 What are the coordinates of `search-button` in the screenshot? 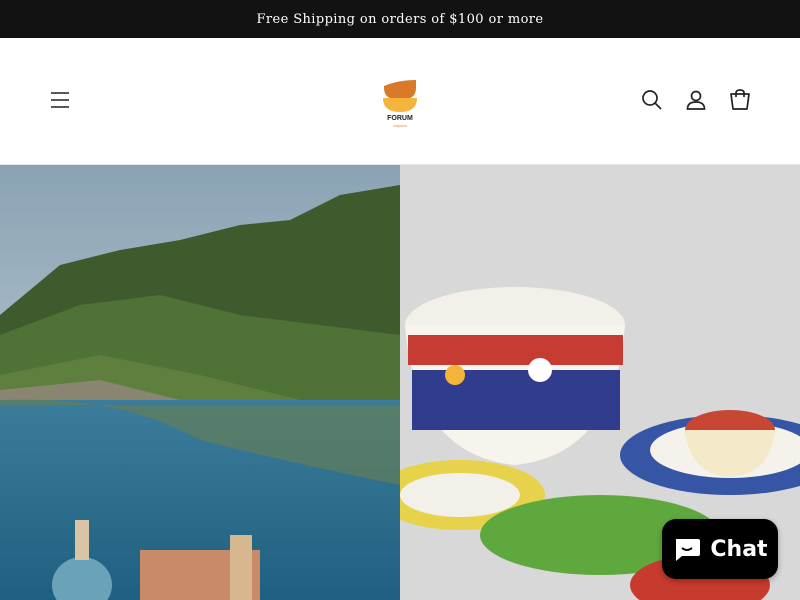 It's located at (652, 100).